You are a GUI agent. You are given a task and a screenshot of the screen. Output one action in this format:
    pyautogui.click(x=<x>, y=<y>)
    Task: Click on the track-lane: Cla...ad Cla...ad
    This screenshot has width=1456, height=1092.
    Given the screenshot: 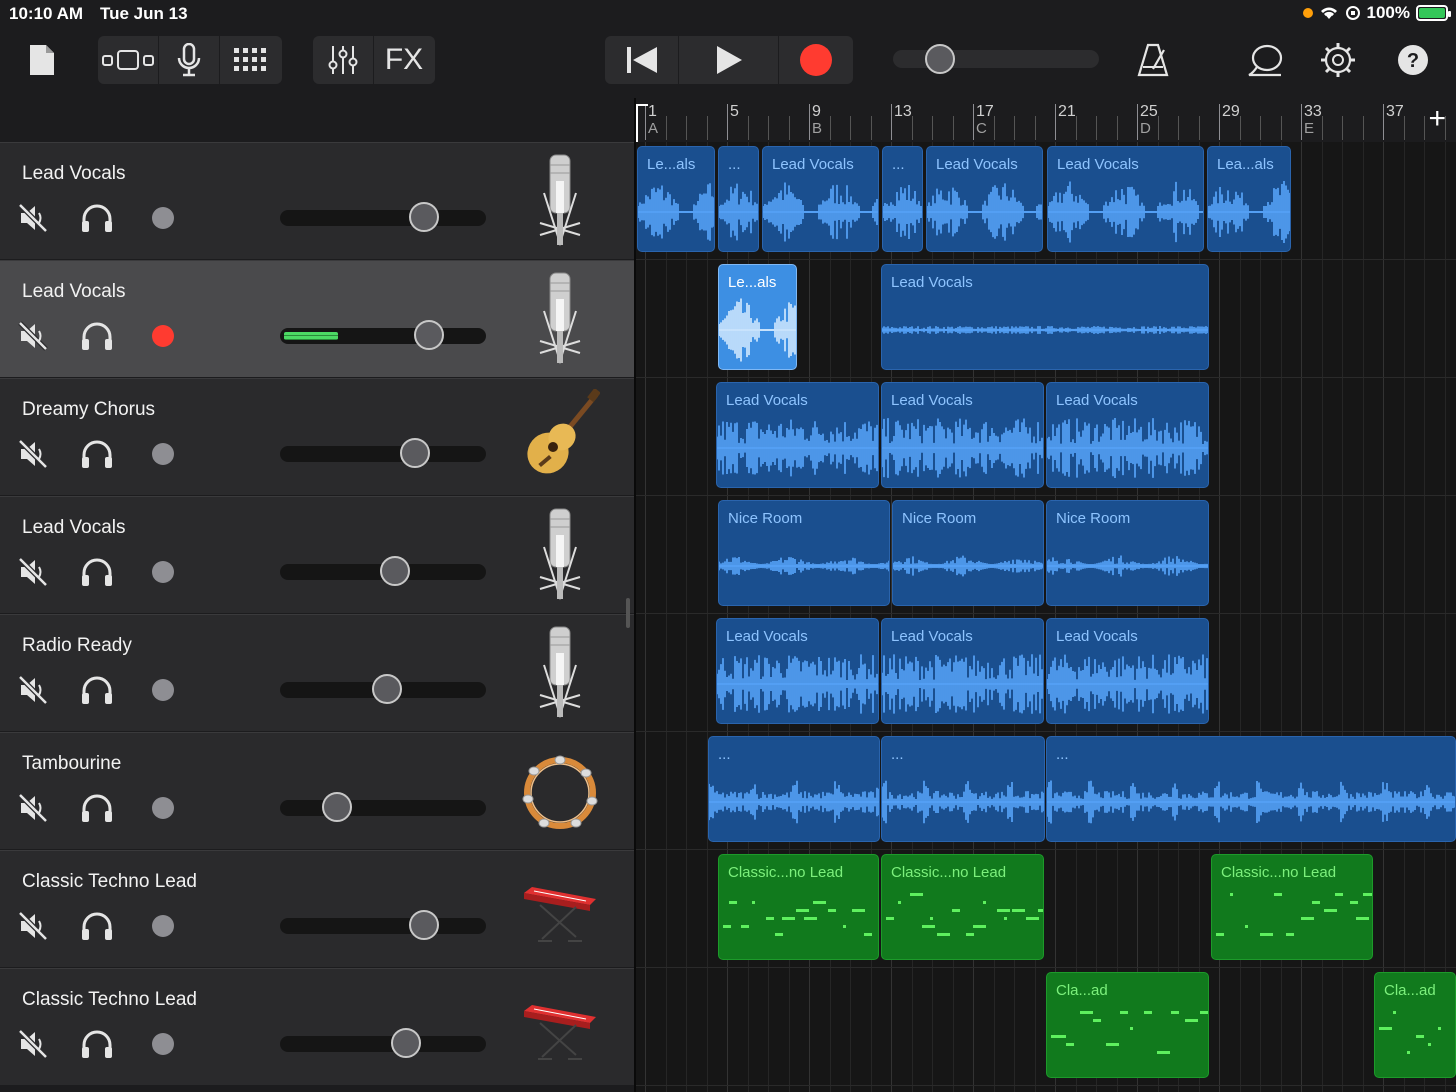 What is the action you would take?
    pyautogui.click(x=1046, y=1027)
    